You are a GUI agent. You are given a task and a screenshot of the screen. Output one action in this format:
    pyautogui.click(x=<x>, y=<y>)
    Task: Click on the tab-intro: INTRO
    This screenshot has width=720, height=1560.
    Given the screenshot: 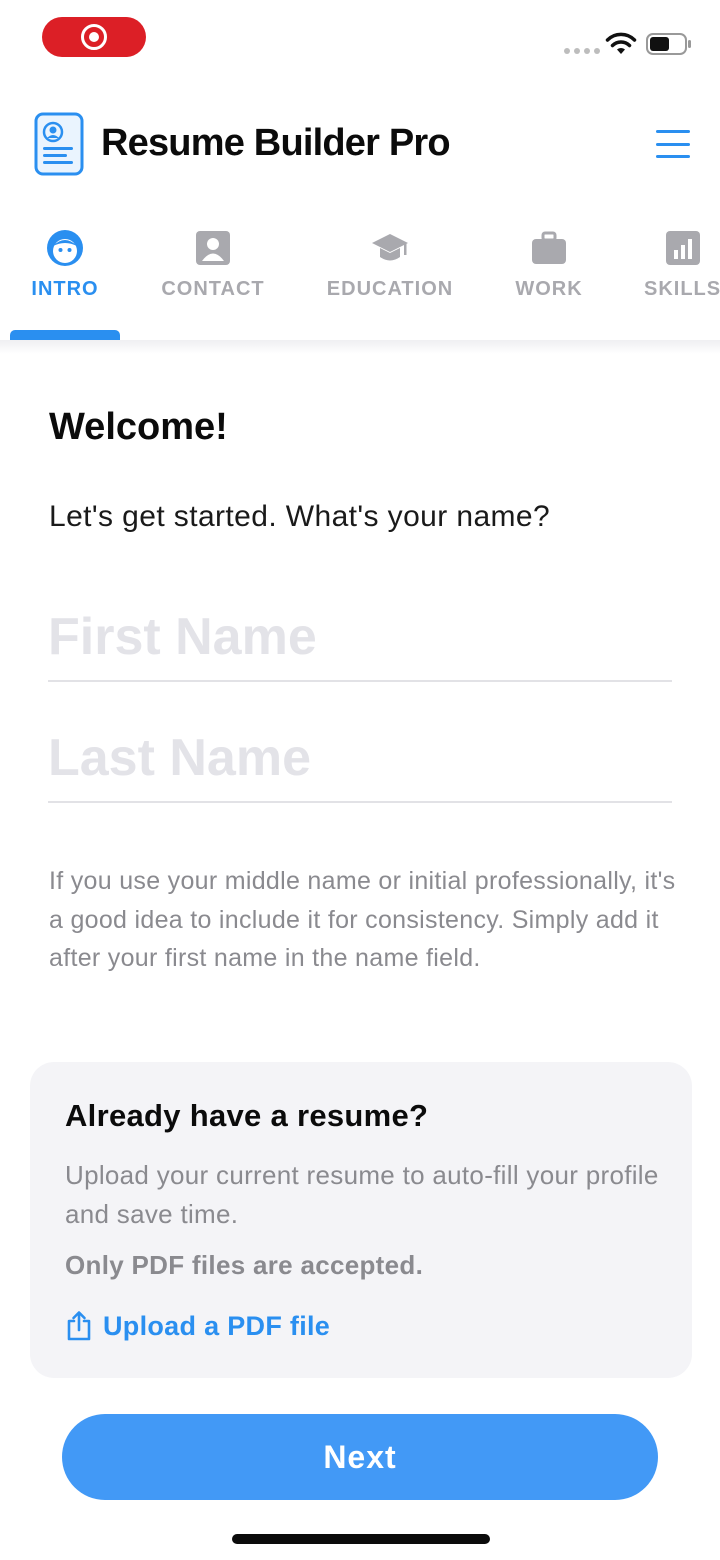 What is the action you would take?
    pyautogui.click(x=65, y=264)
    